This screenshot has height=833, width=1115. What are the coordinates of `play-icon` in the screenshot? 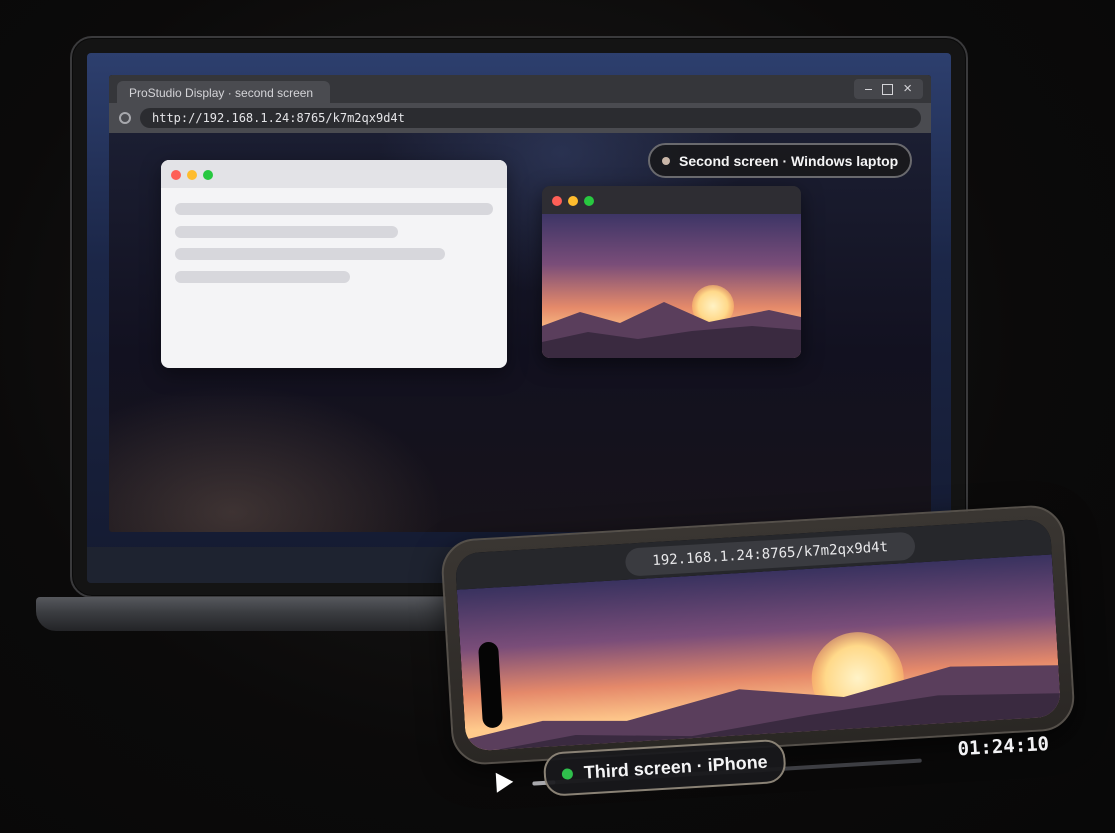 It's located at (504, 782).